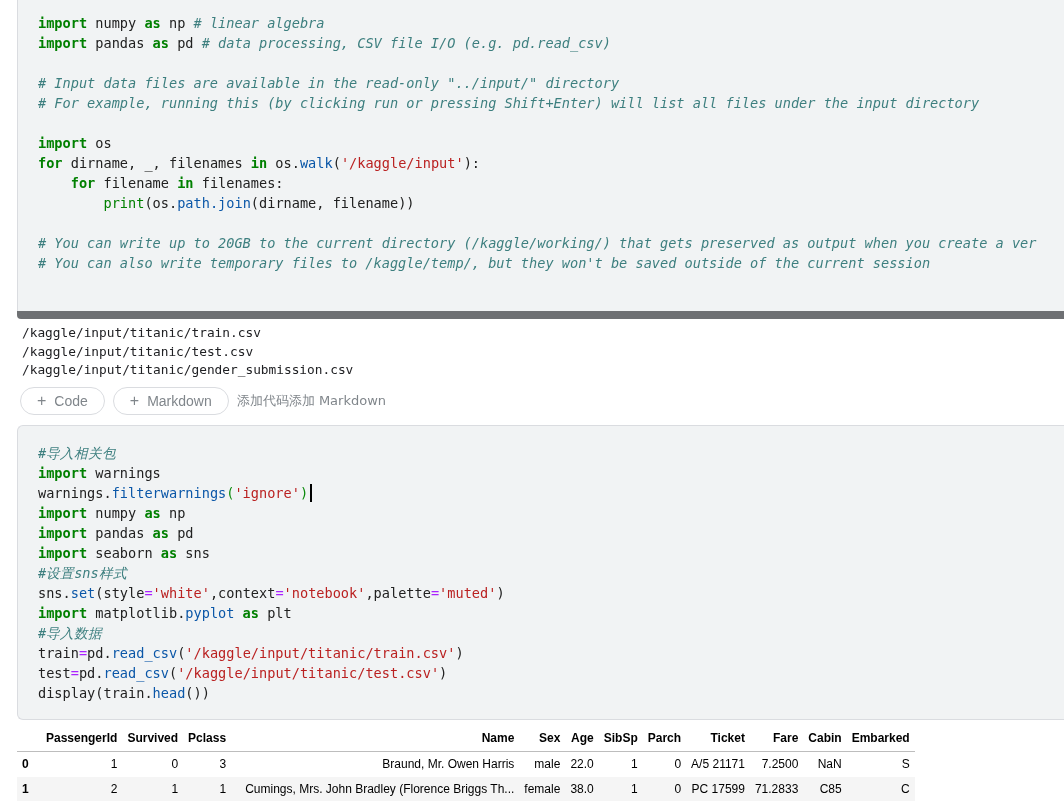 The image size is (1064, 801). What do you see at coordinates (825, 788) in the screenshot?
I see `table-cell: C85` at bounding box center [825, 788].